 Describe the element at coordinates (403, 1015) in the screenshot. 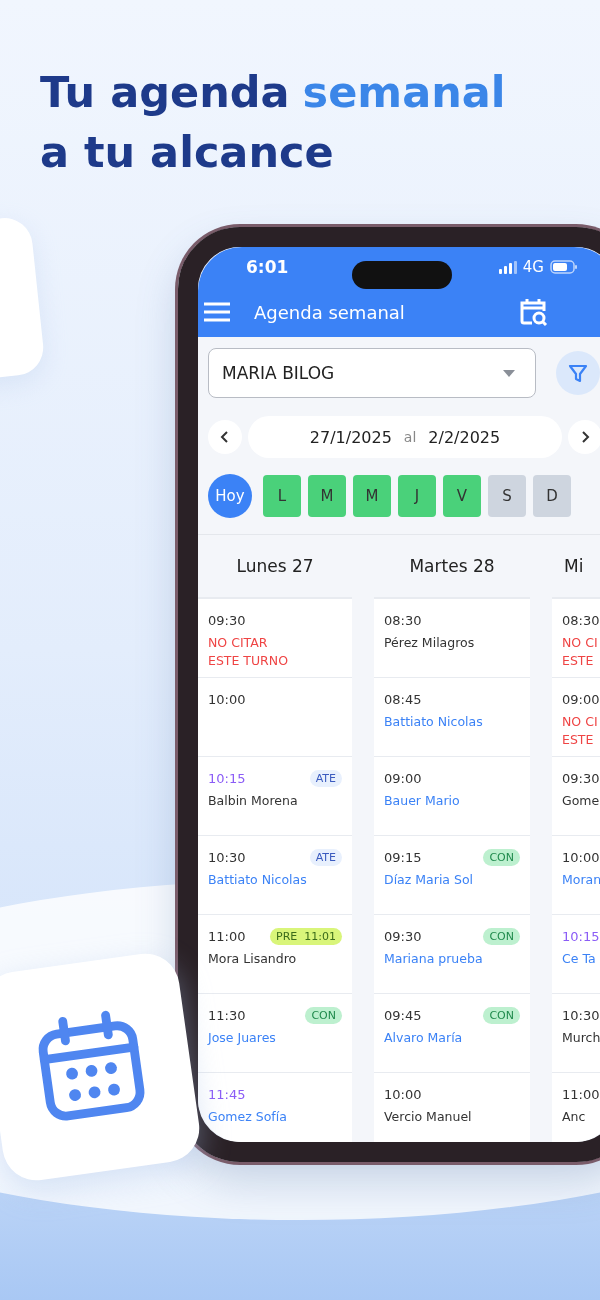

I see `appointment-time: 09:45` at that location.